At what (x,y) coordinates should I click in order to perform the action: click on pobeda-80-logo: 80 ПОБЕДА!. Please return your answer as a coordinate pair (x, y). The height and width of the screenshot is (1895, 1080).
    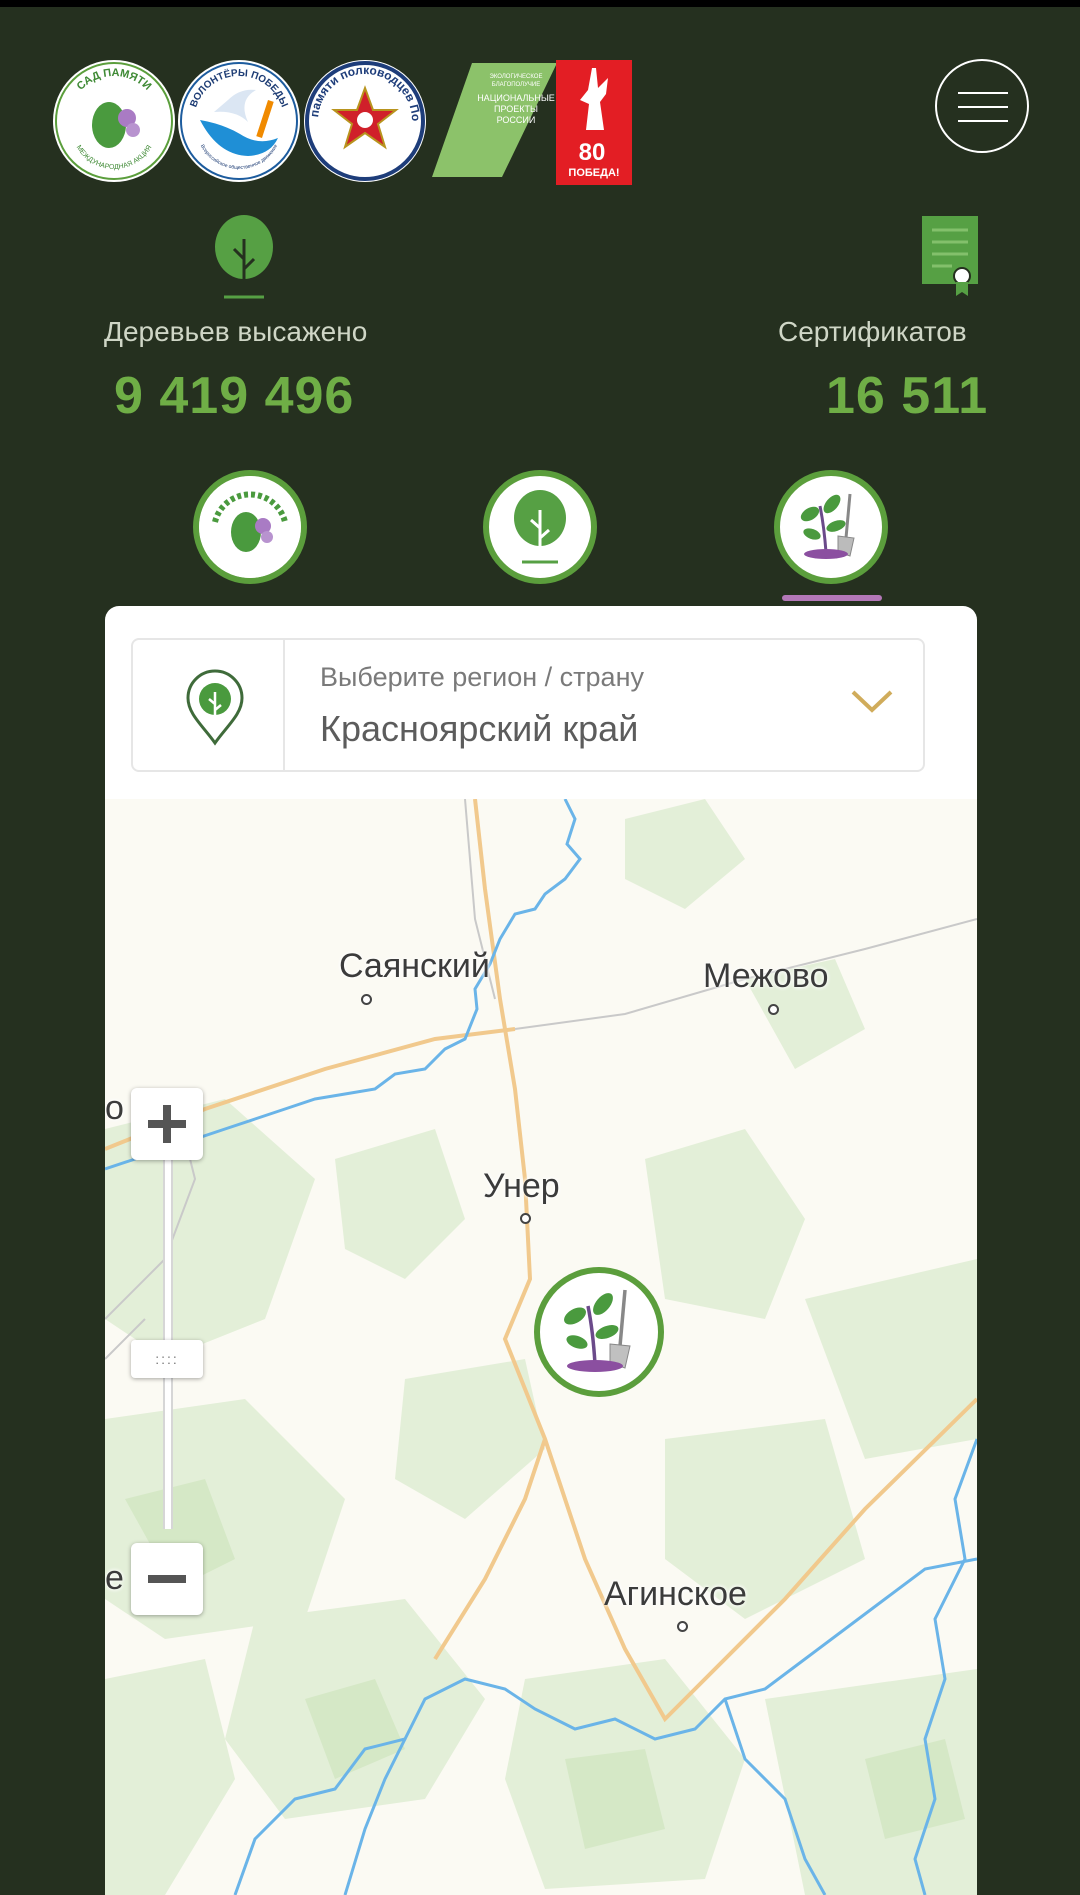
    Looking at the image, I should click on (594, 122).